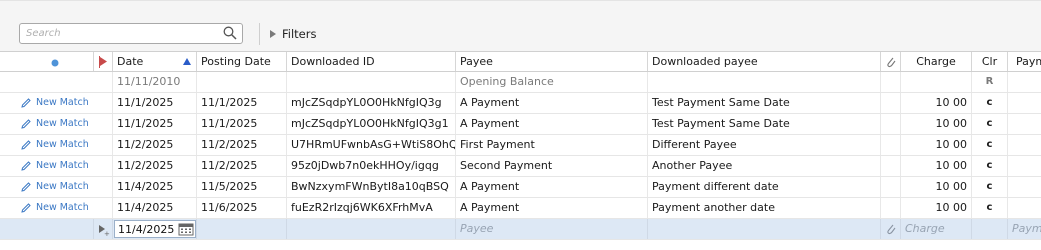  Describe the element at coordinates (371, 103) in the screenshot. I see `downloaded-id-cell: mJcZSqdpYL0O0HkNfgIQ3g` at that location.